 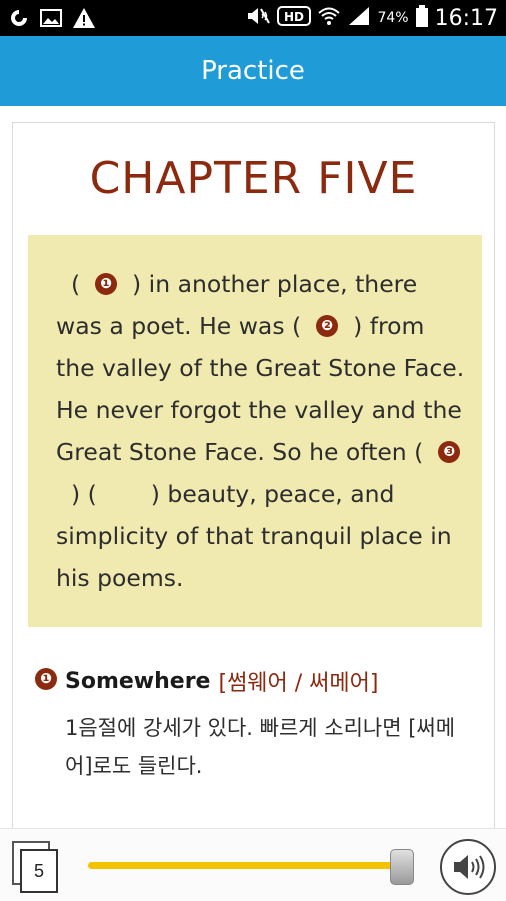 I want to click on blank-1-marker: ❶, so click(x=106, y=283).